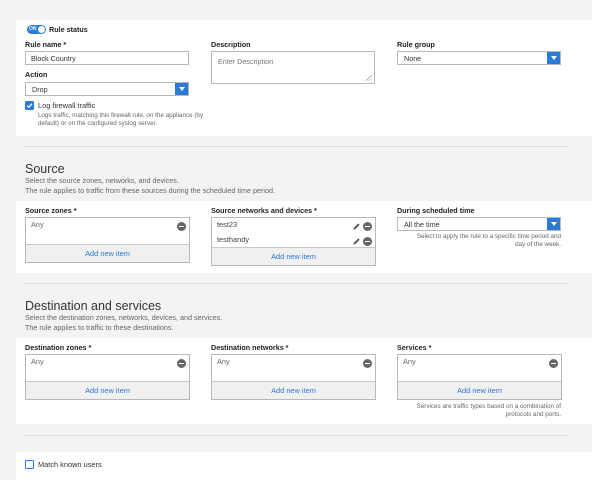 The width and height of the screenshot is (592, 480). I want to click on log-traffic-checkbox, so click(29, 105).